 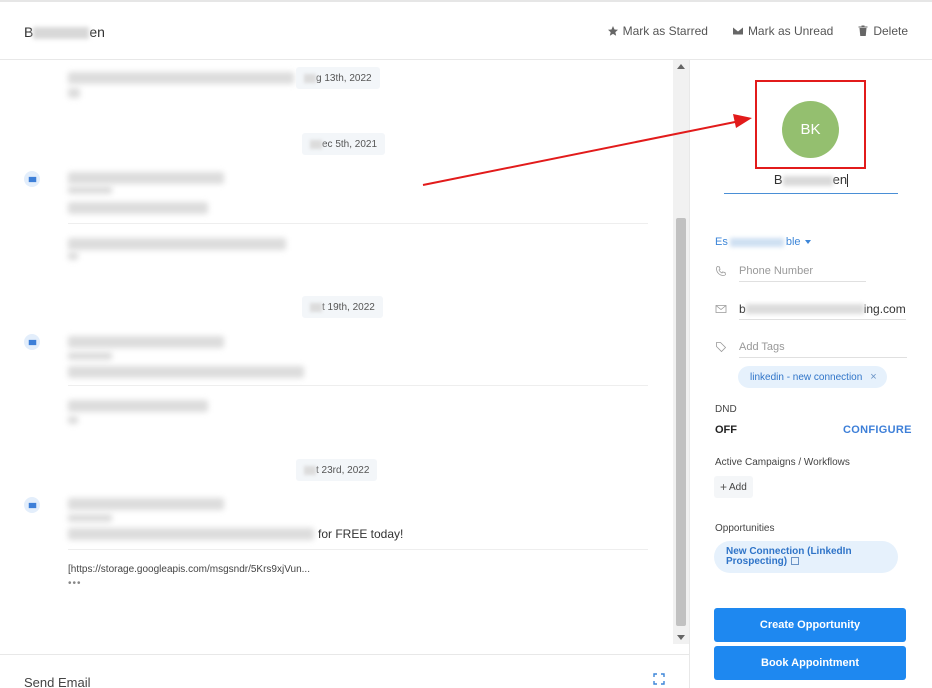 What do you see at coordinates (721, 347) in the screenshot?
I see `tag-icon` at bounding box center [721, 347].